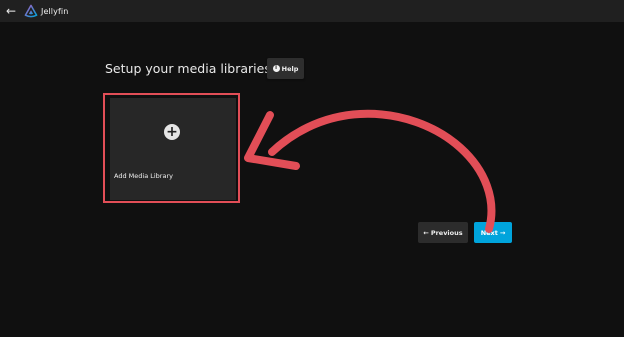  What do you see at coordinates (31, 11) in the screenshot?
I see `jellyfin-logo-icon` at bounding box center [31, 11].